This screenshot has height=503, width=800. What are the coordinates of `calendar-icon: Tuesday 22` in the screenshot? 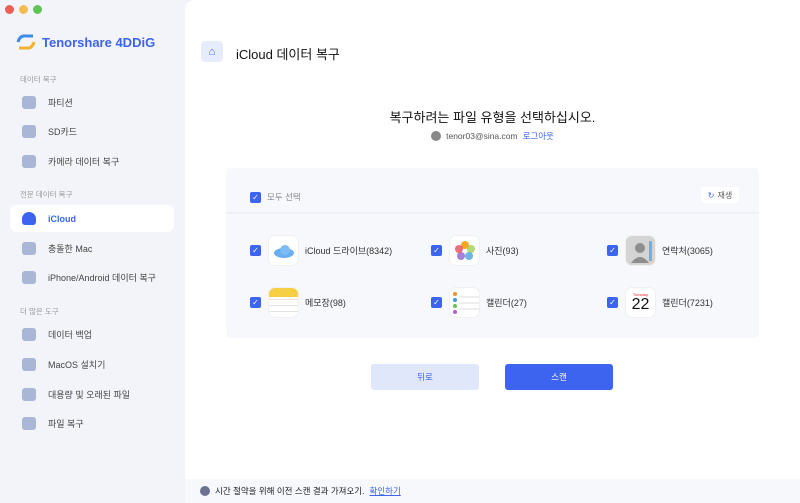 It's located at (640, 302).